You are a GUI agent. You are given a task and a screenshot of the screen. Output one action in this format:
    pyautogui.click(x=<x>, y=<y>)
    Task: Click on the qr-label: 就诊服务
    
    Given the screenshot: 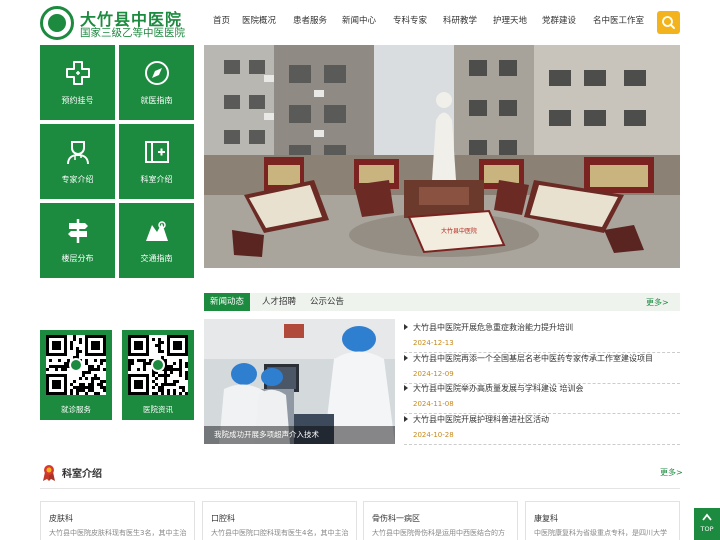 What is the action you would take?
    pyautogui.click(x=76, y=409)
    